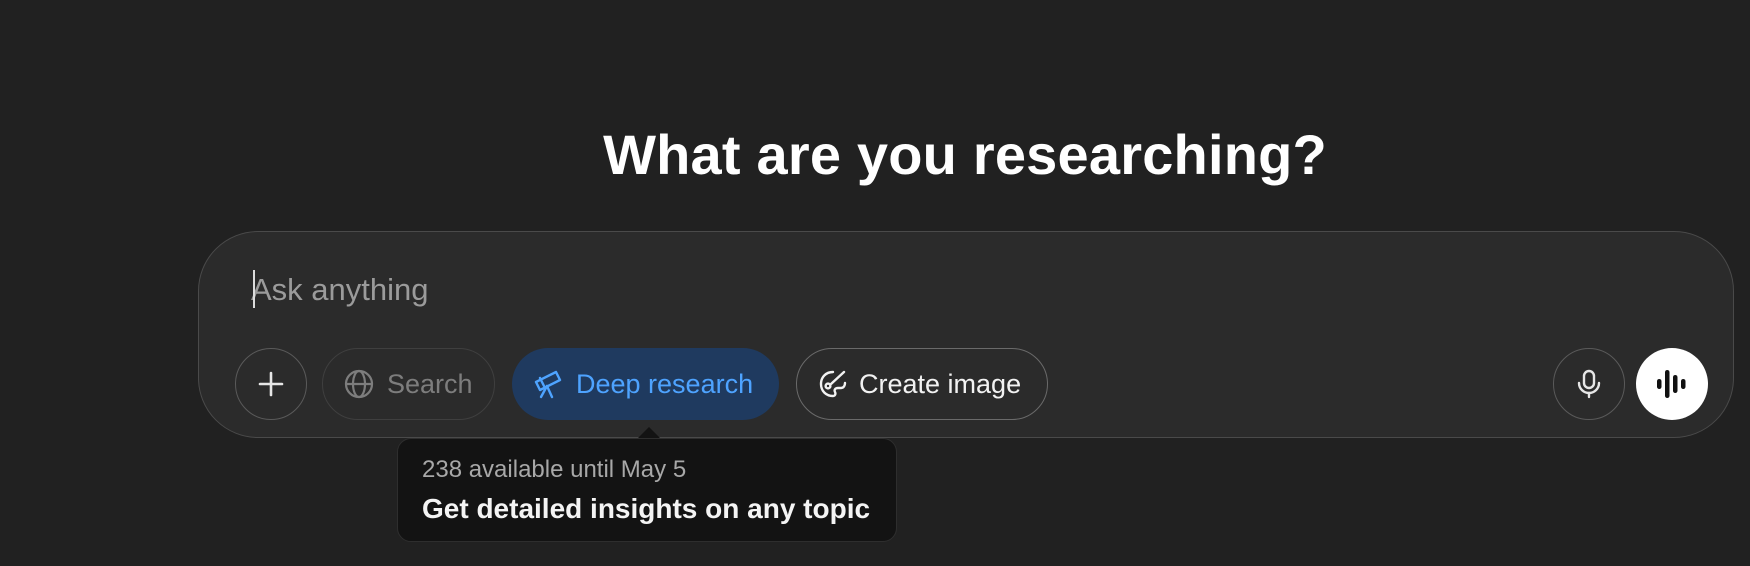 The width and height of the screenshot is (1750, 566). I want to click on tooltip-usage-text: 238 available until May 5, so click(554, 469).